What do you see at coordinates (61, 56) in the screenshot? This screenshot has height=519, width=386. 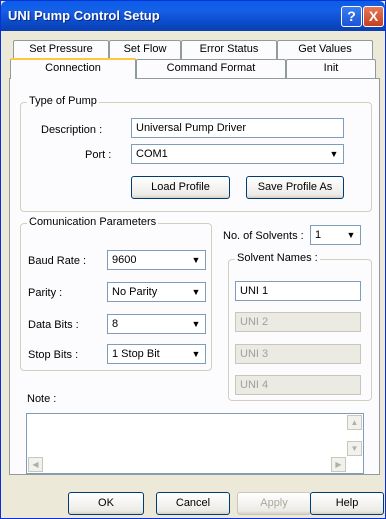 I see `tab-set-pressure-limits: Set Pressure Limits` at bounding box center [61, 56].